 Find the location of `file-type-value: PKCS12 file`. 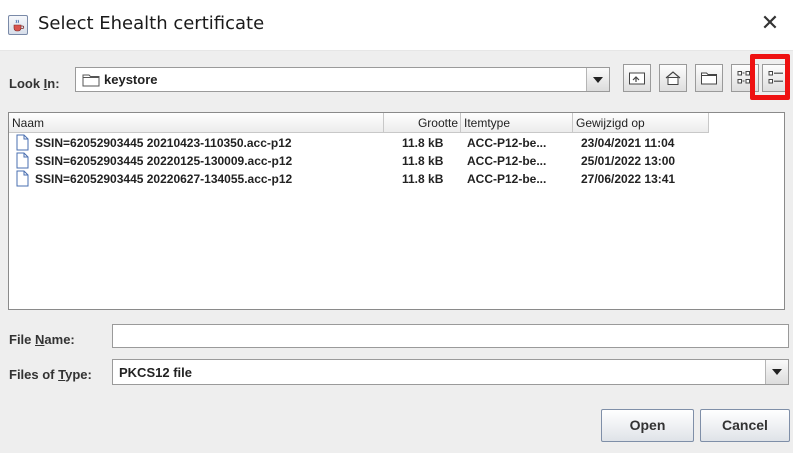

file-type-value: PKCS12 file is located at coordinates (155, 372).